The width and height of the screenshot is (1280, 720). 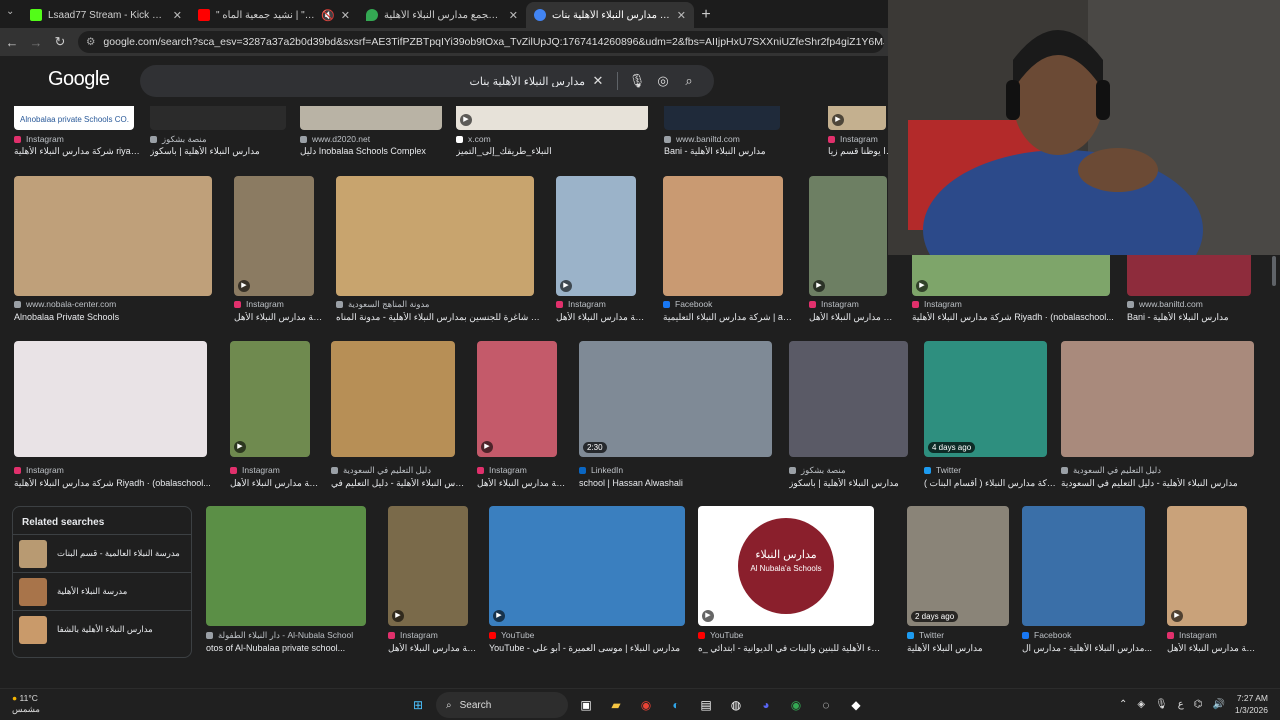 What do you see at coordinates (65, 304) in the screenshot?
I see `result-source: www.nobala-center.com` at bounding box center [65, 304].